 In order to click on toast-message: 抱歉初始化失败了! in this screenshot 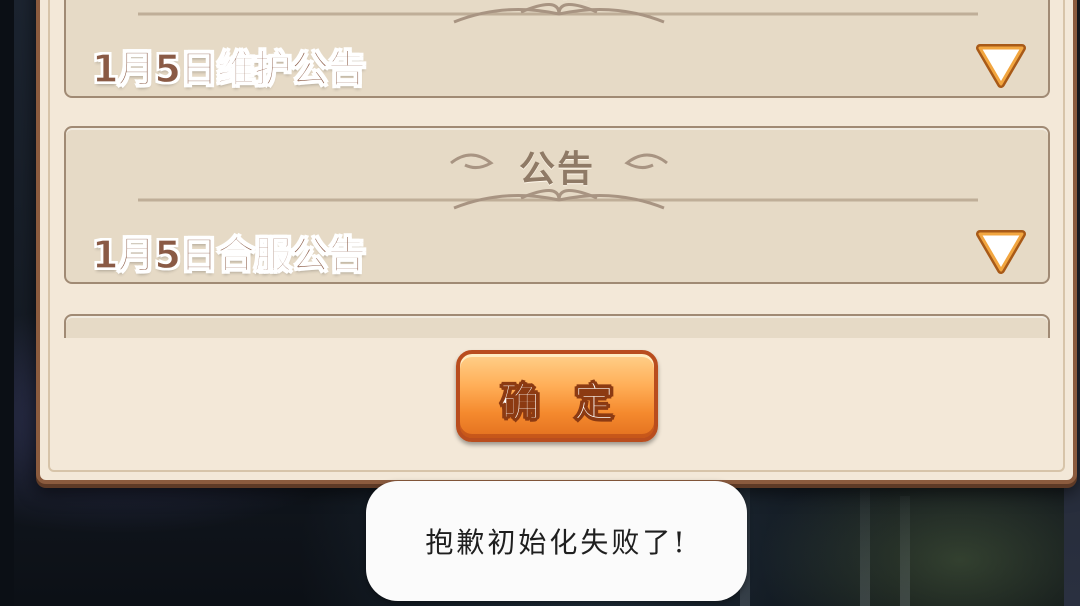, I will do `click(556, 542)`.